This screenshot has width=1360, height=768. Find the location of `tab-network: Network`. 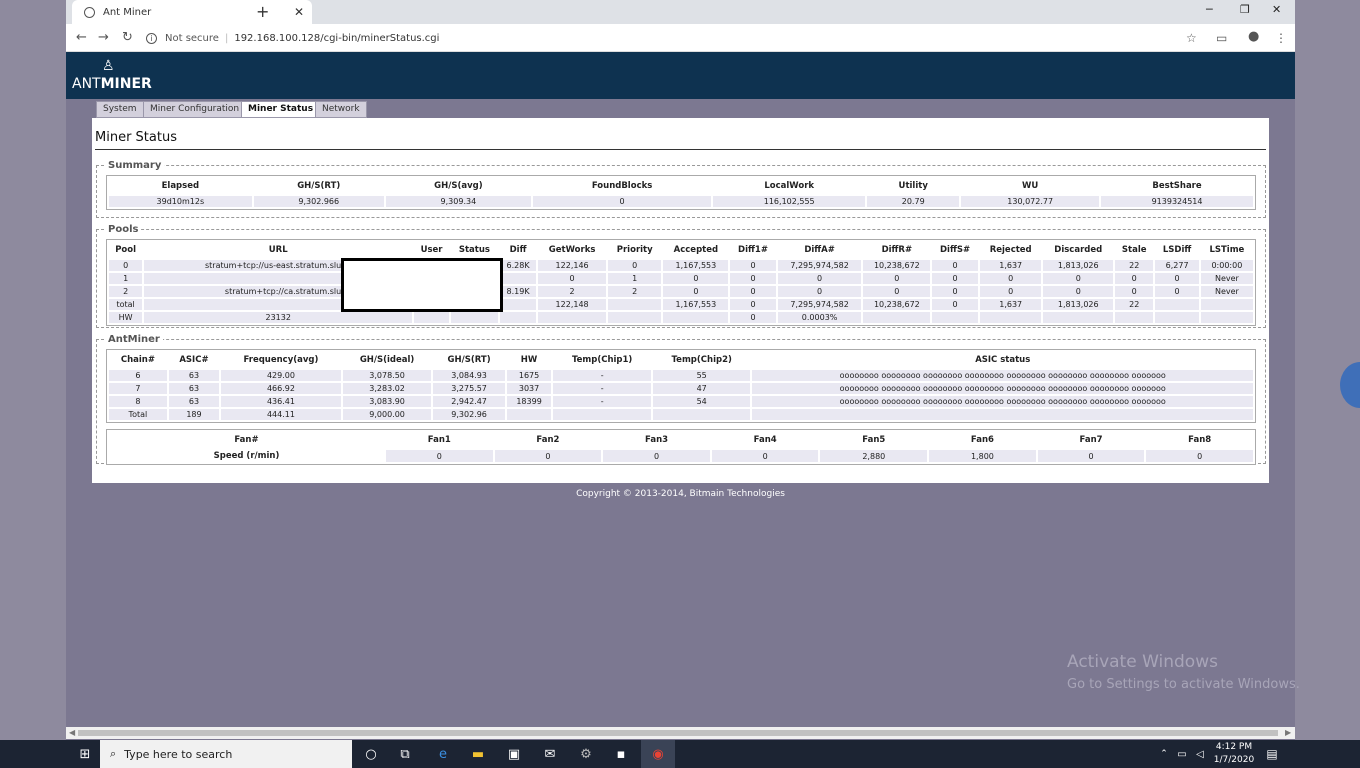

tab-network: Network is located at coordinates (341, 109).